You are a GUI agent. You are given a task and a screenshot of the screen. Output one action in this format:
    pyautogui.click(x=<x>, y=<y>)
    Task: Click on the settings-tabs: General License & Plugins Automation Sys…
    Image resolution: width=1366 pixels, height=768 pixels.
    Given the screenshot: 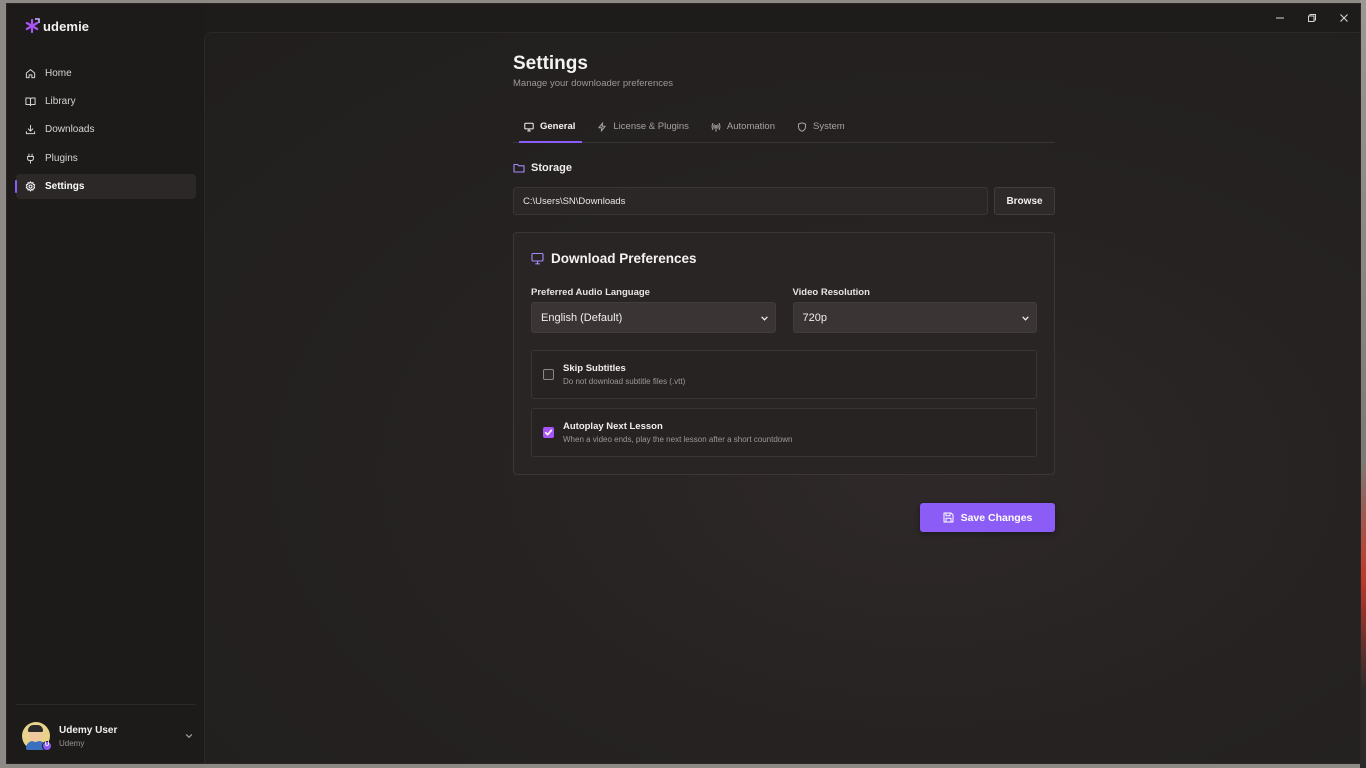 What is the action you would take?
    pyautogui.click(x=784, y=127)
    